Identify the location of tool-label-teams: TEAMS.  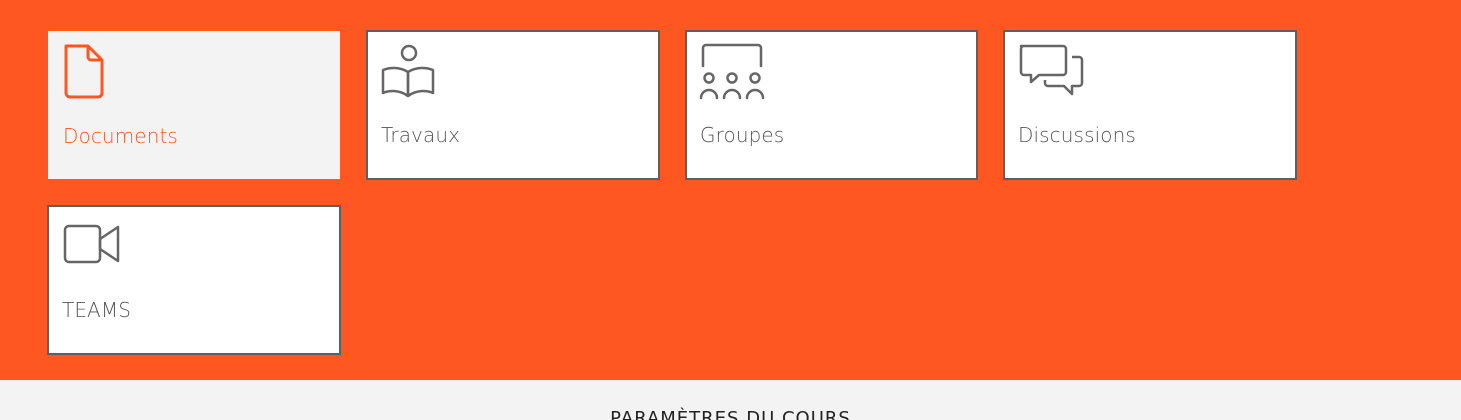
(96, 310).